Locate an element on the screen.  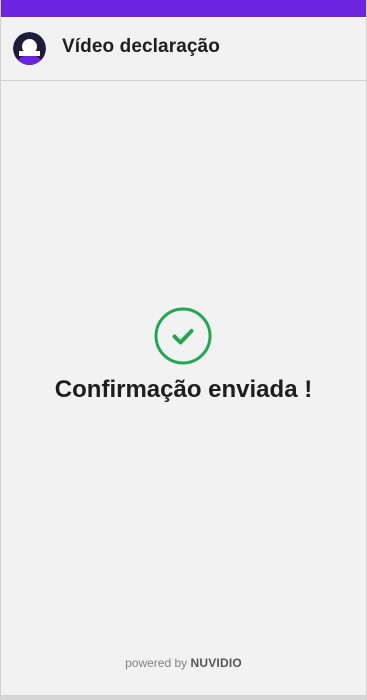
accent-top-bar is located at coordinates (183, 8).